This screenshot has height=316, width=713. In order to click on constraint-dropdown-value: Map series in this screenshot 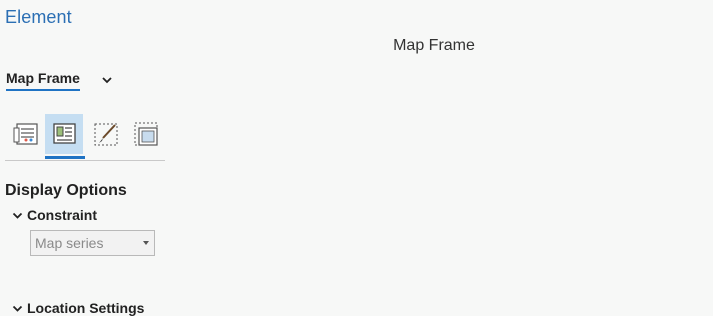, I will do `click(69, 243)`.